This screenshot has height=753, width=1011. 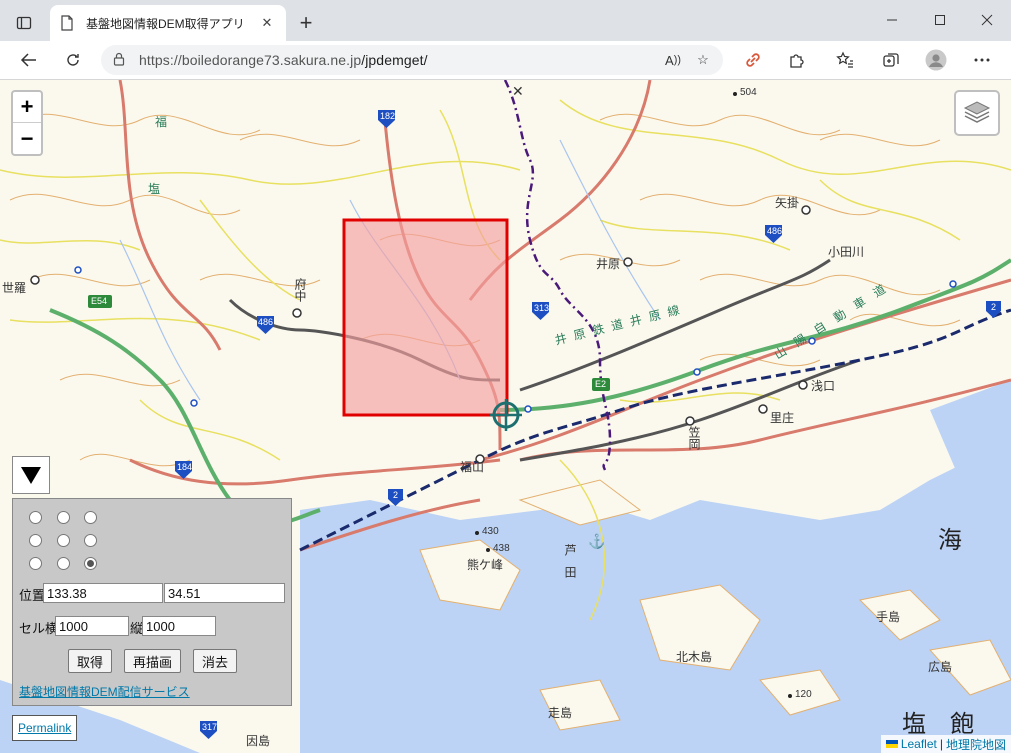 I want to click on route-486-label-b: 486, so click(x=775, y=231).